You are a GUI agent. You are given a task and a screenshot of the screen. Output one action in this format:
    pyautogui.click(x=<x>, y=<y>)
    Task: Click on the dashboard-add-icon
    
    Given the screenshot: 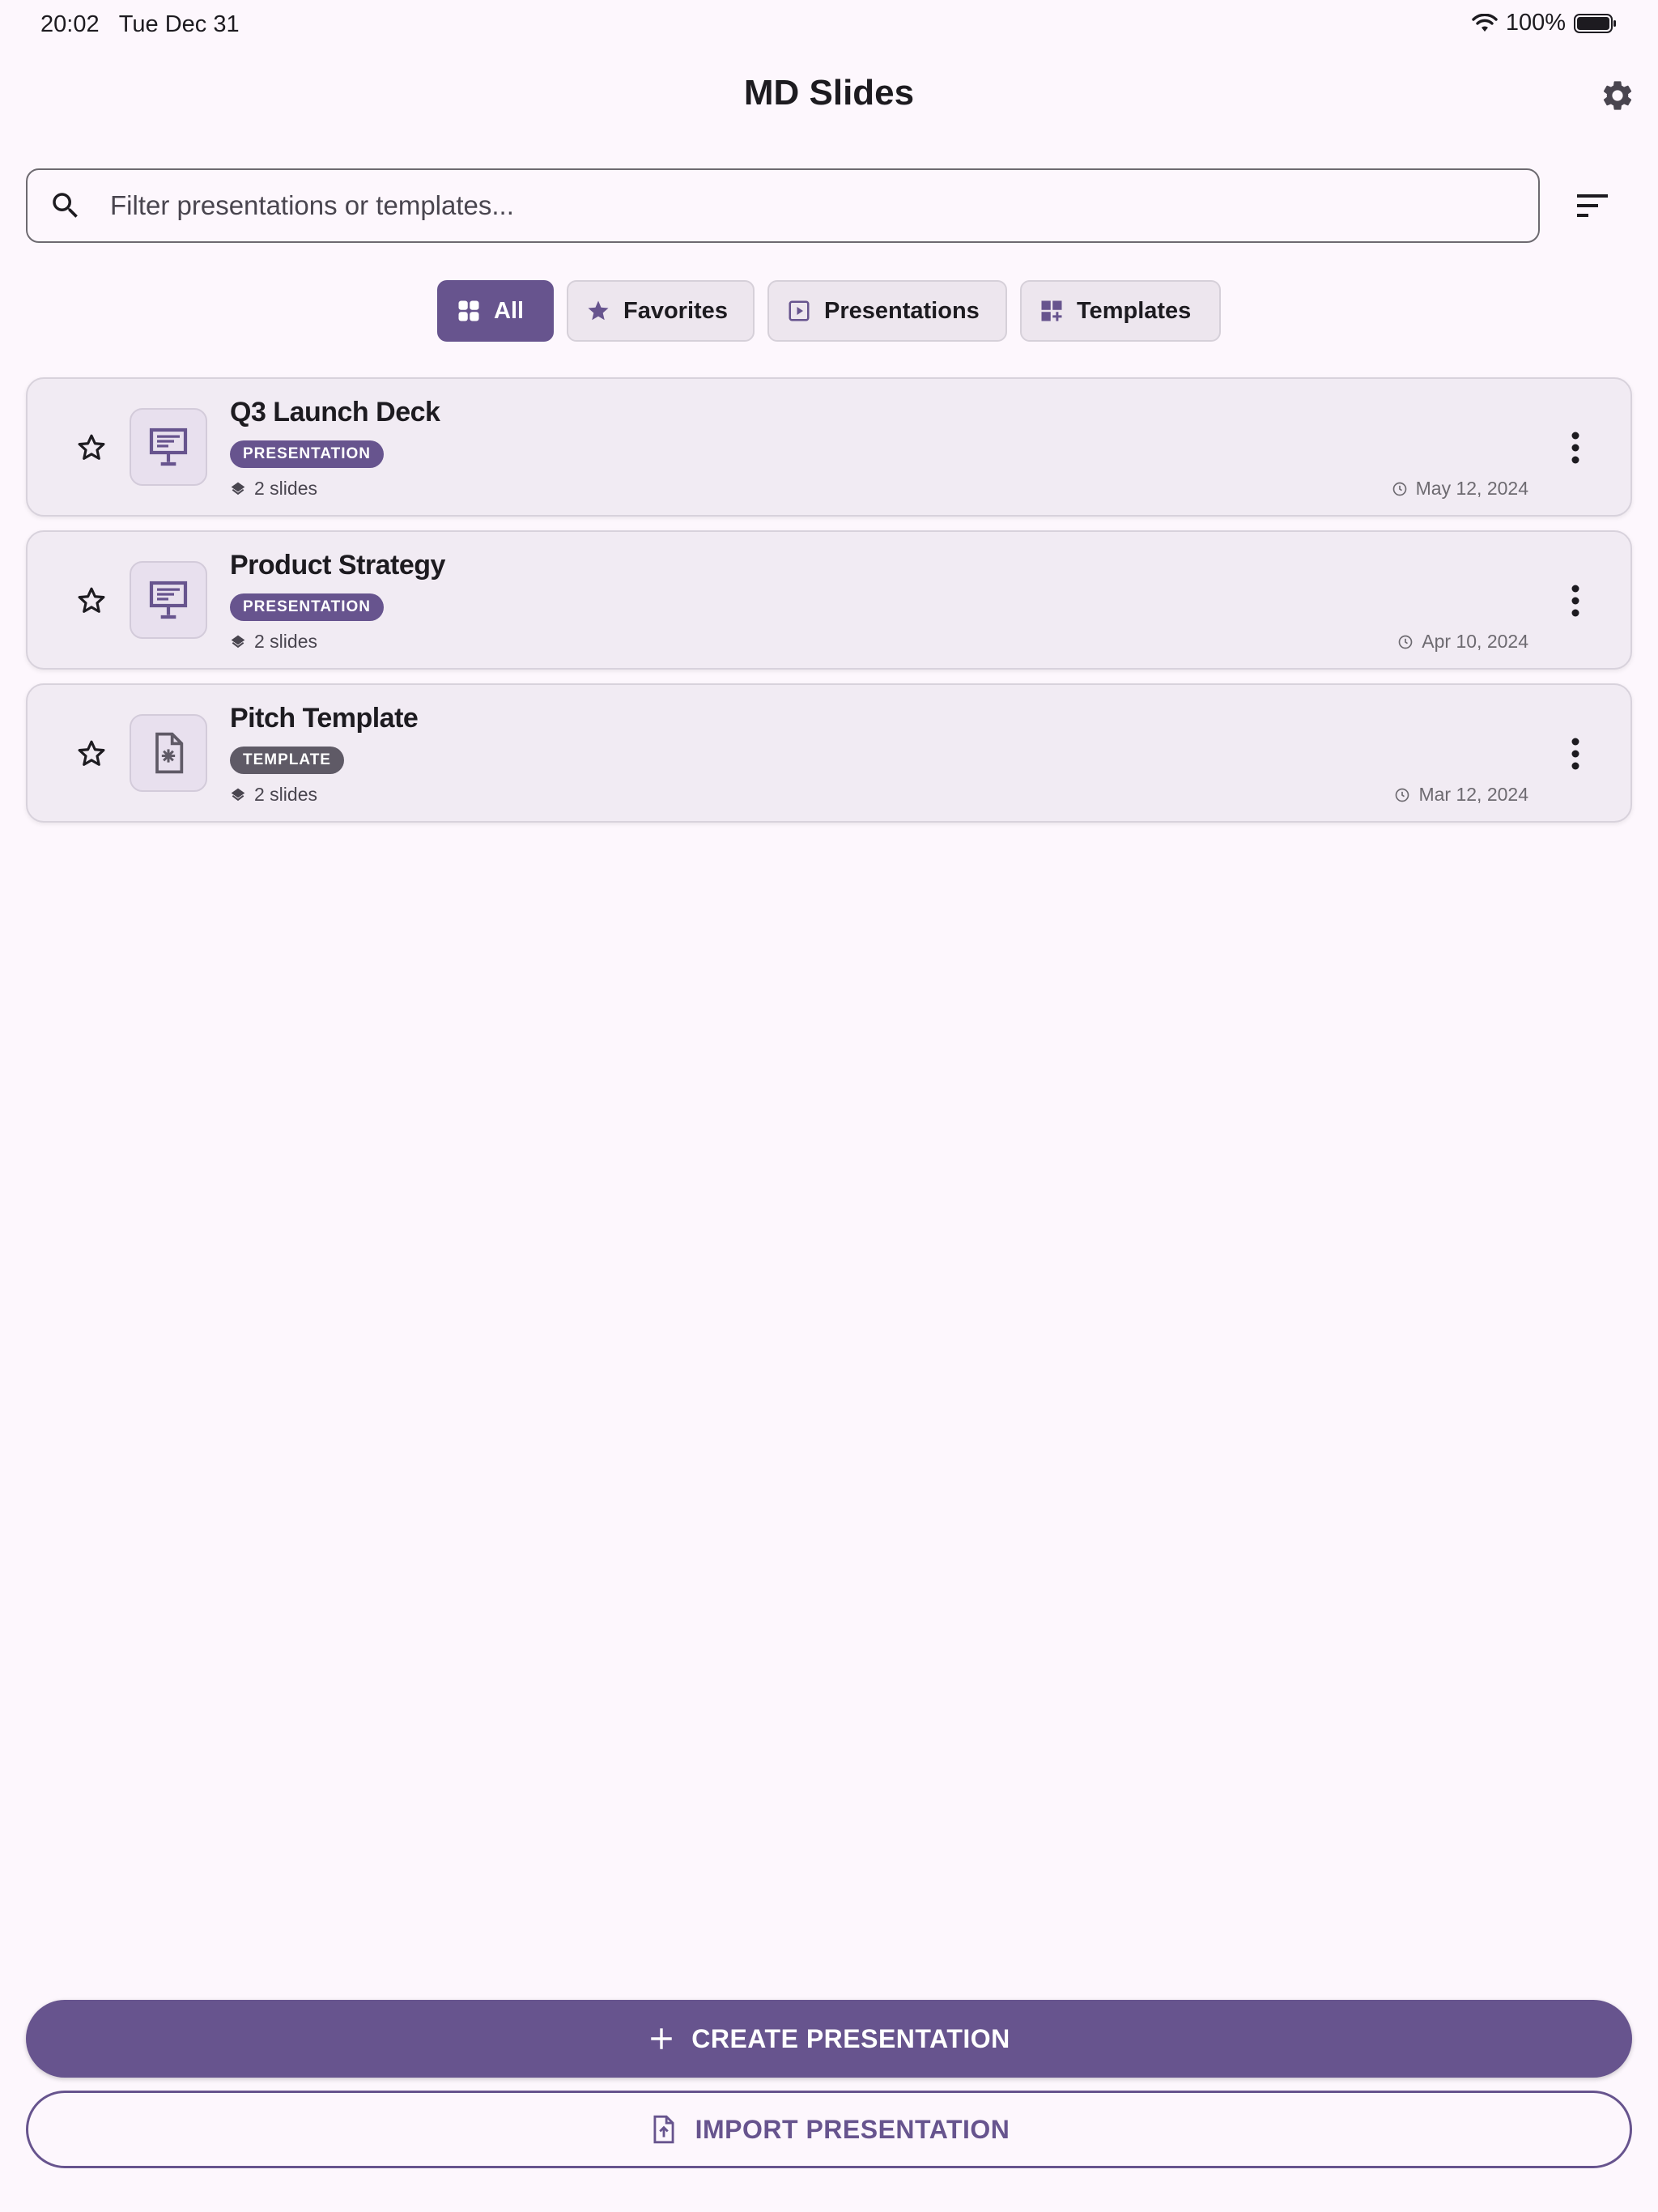 What is the action you would take?
    pyautogui.click(x=1051, y=311)
    